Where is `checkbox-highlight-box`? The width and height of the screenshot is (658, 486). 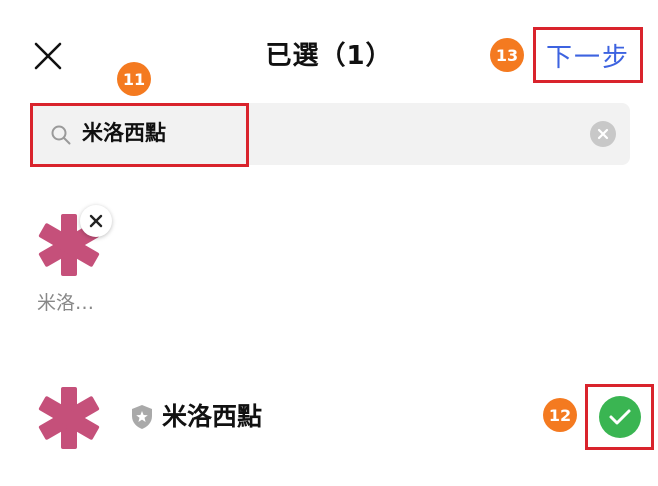
checkbox-highlight-box is located at coordinates (619, 417).